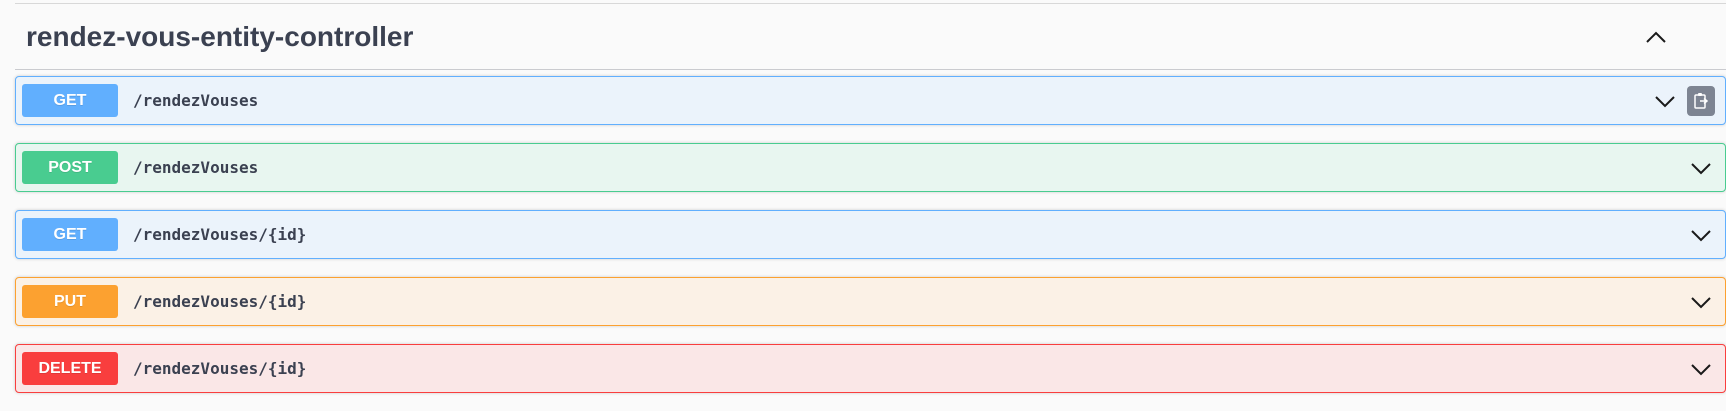 This screenshot has width=1726, height=411. I want to click on chevron-up-icon, so click(1656, 37).